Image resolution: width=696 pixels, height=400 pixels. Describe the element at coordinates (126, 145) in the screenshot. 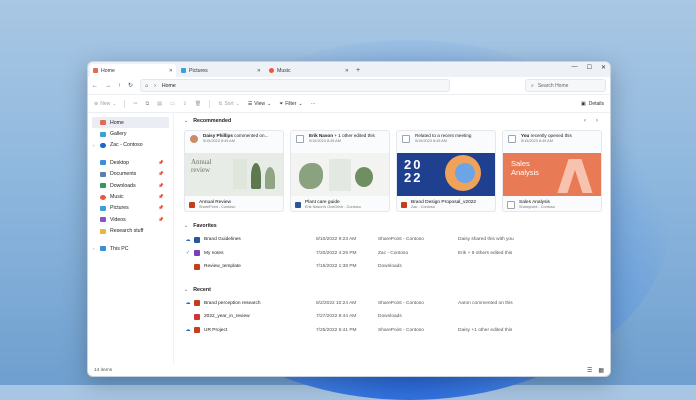

I see `sidebar-item-label: Zac - Contoso` at that location.